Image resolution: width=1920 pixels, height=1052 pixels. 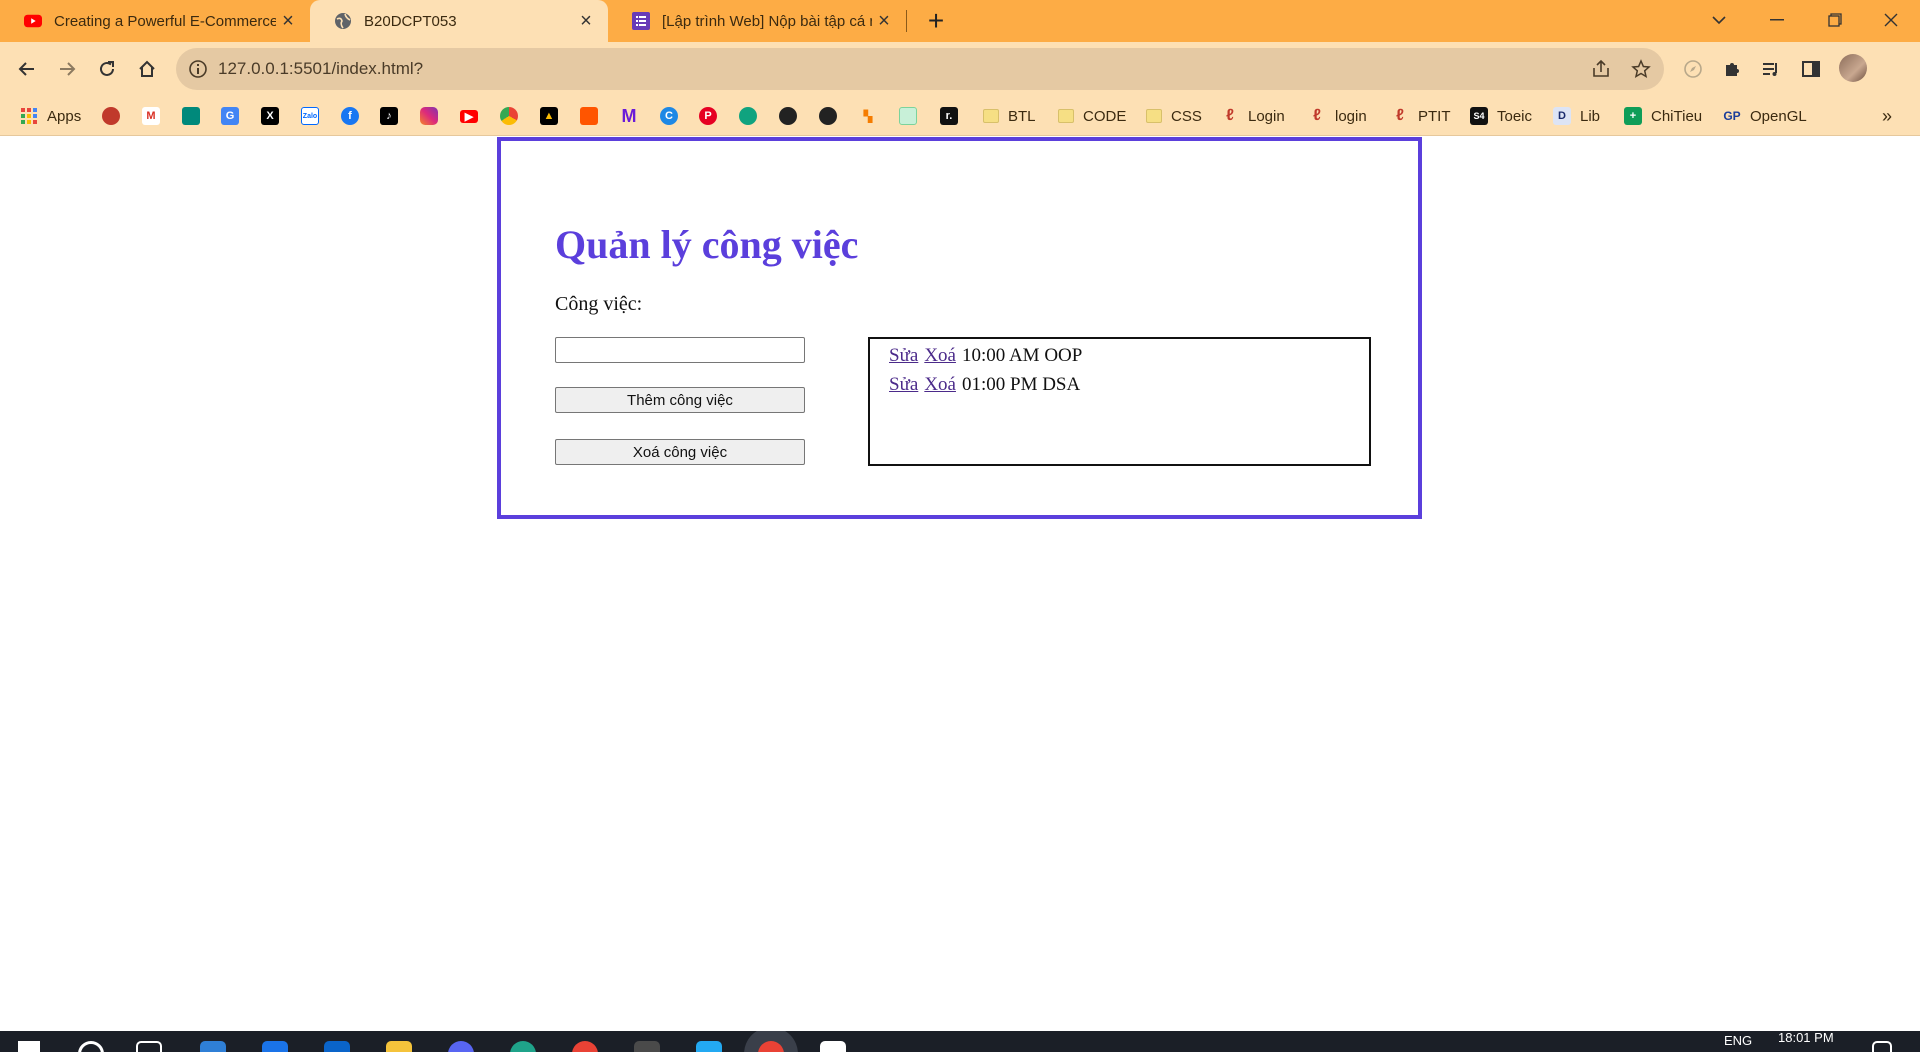 I want to click on task-view-icon, so click(x=149, y=1046).